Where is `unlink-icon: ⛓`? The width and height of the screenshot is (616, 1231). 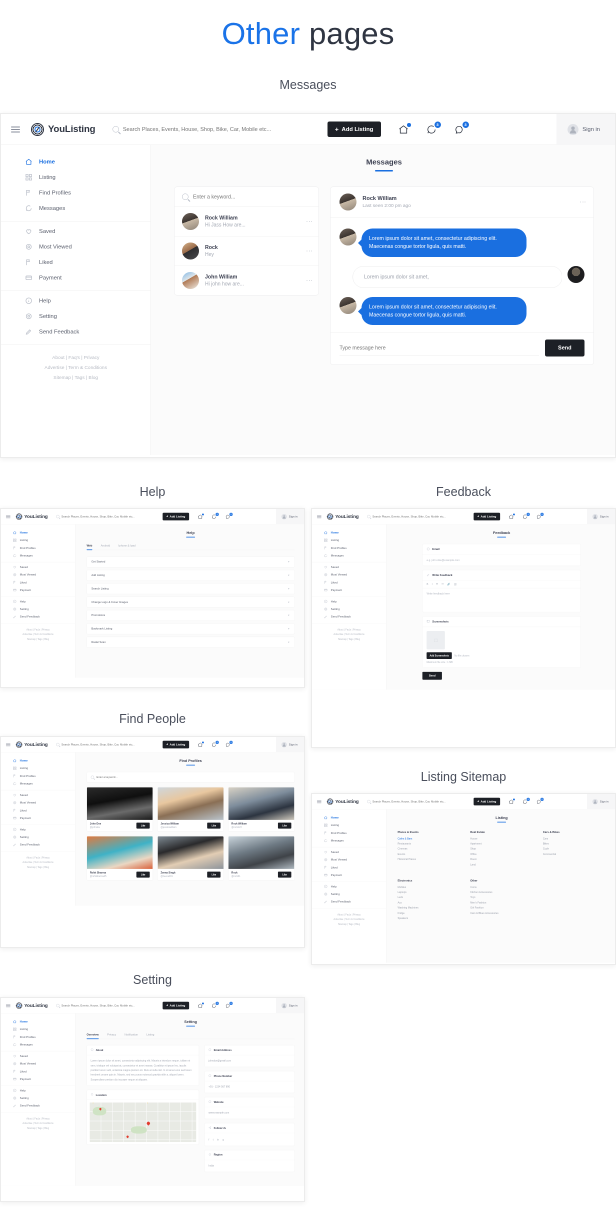 unlink-icon: ⛓ is located at coordinates (455, 584).